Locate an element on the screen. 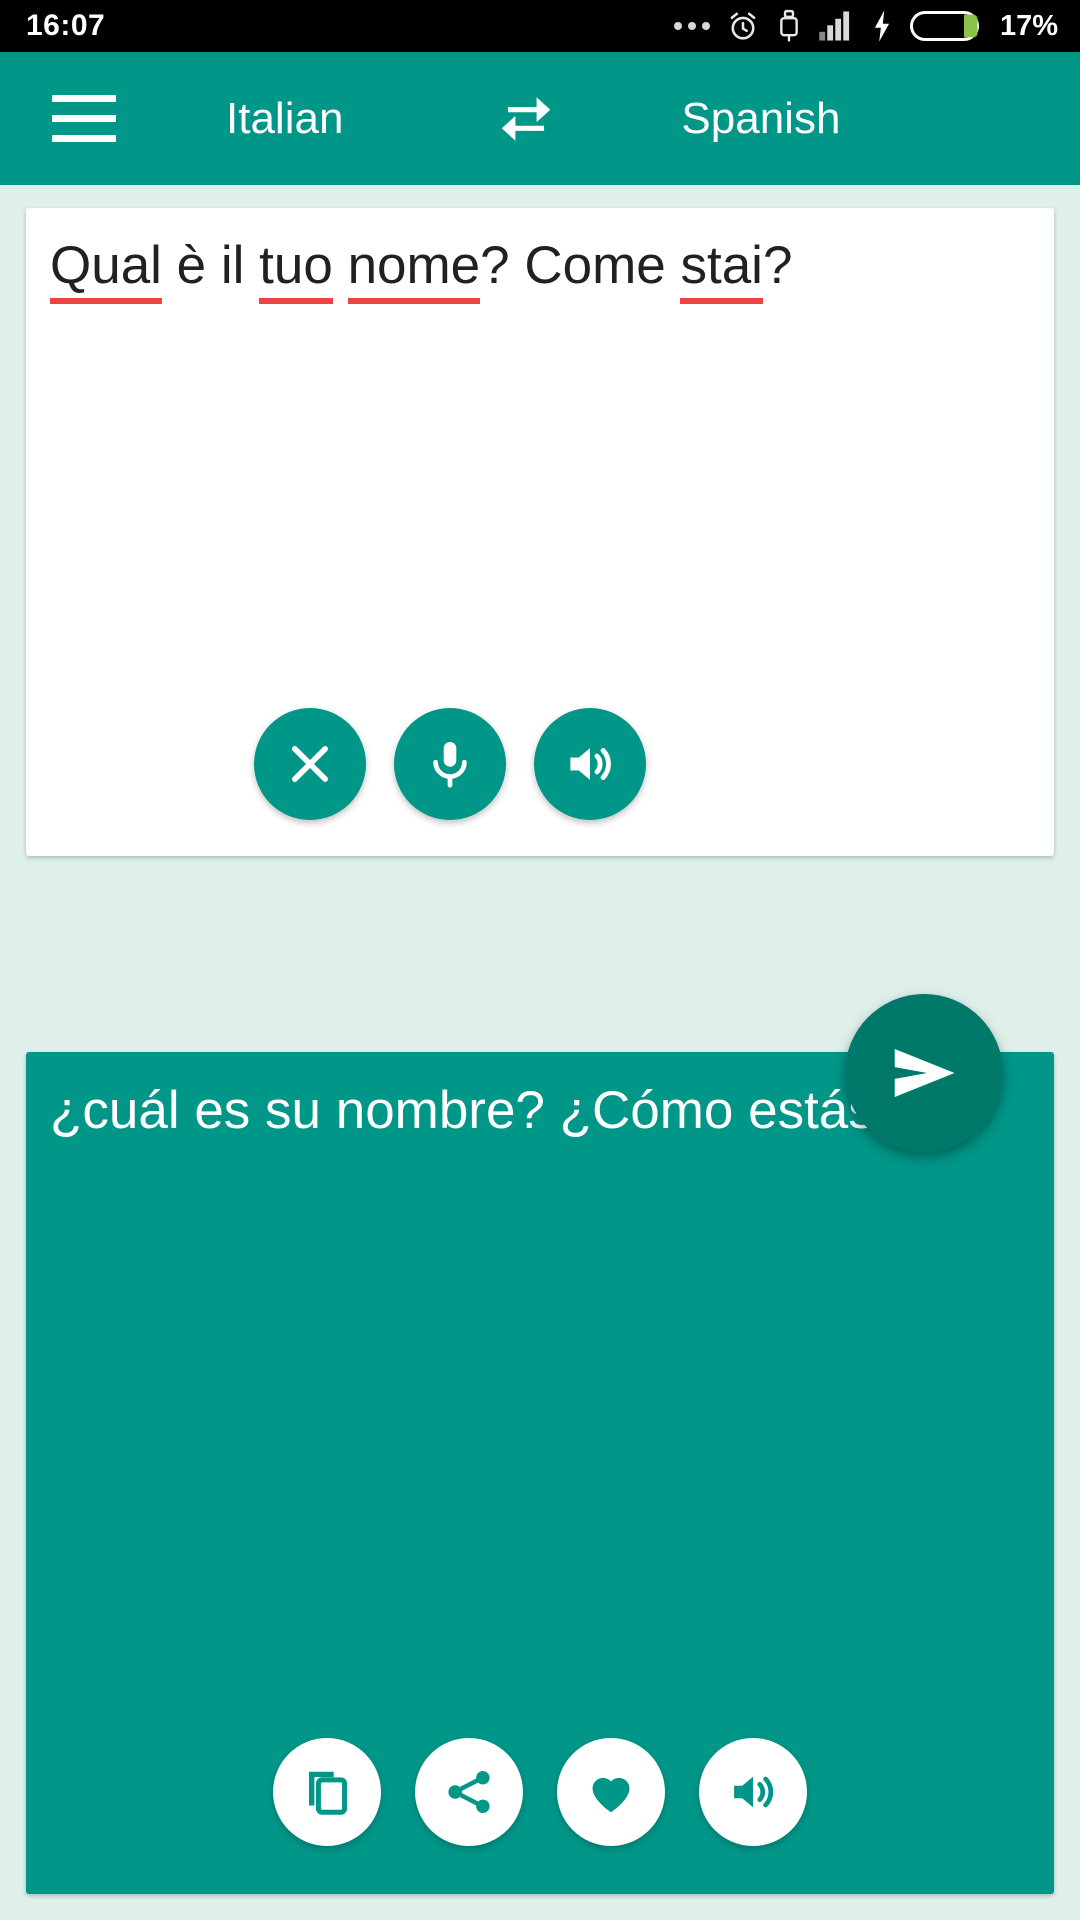 The width and height of the screenshot is (1080, 1920). copy-icon is located at coordinates (328, 1793).